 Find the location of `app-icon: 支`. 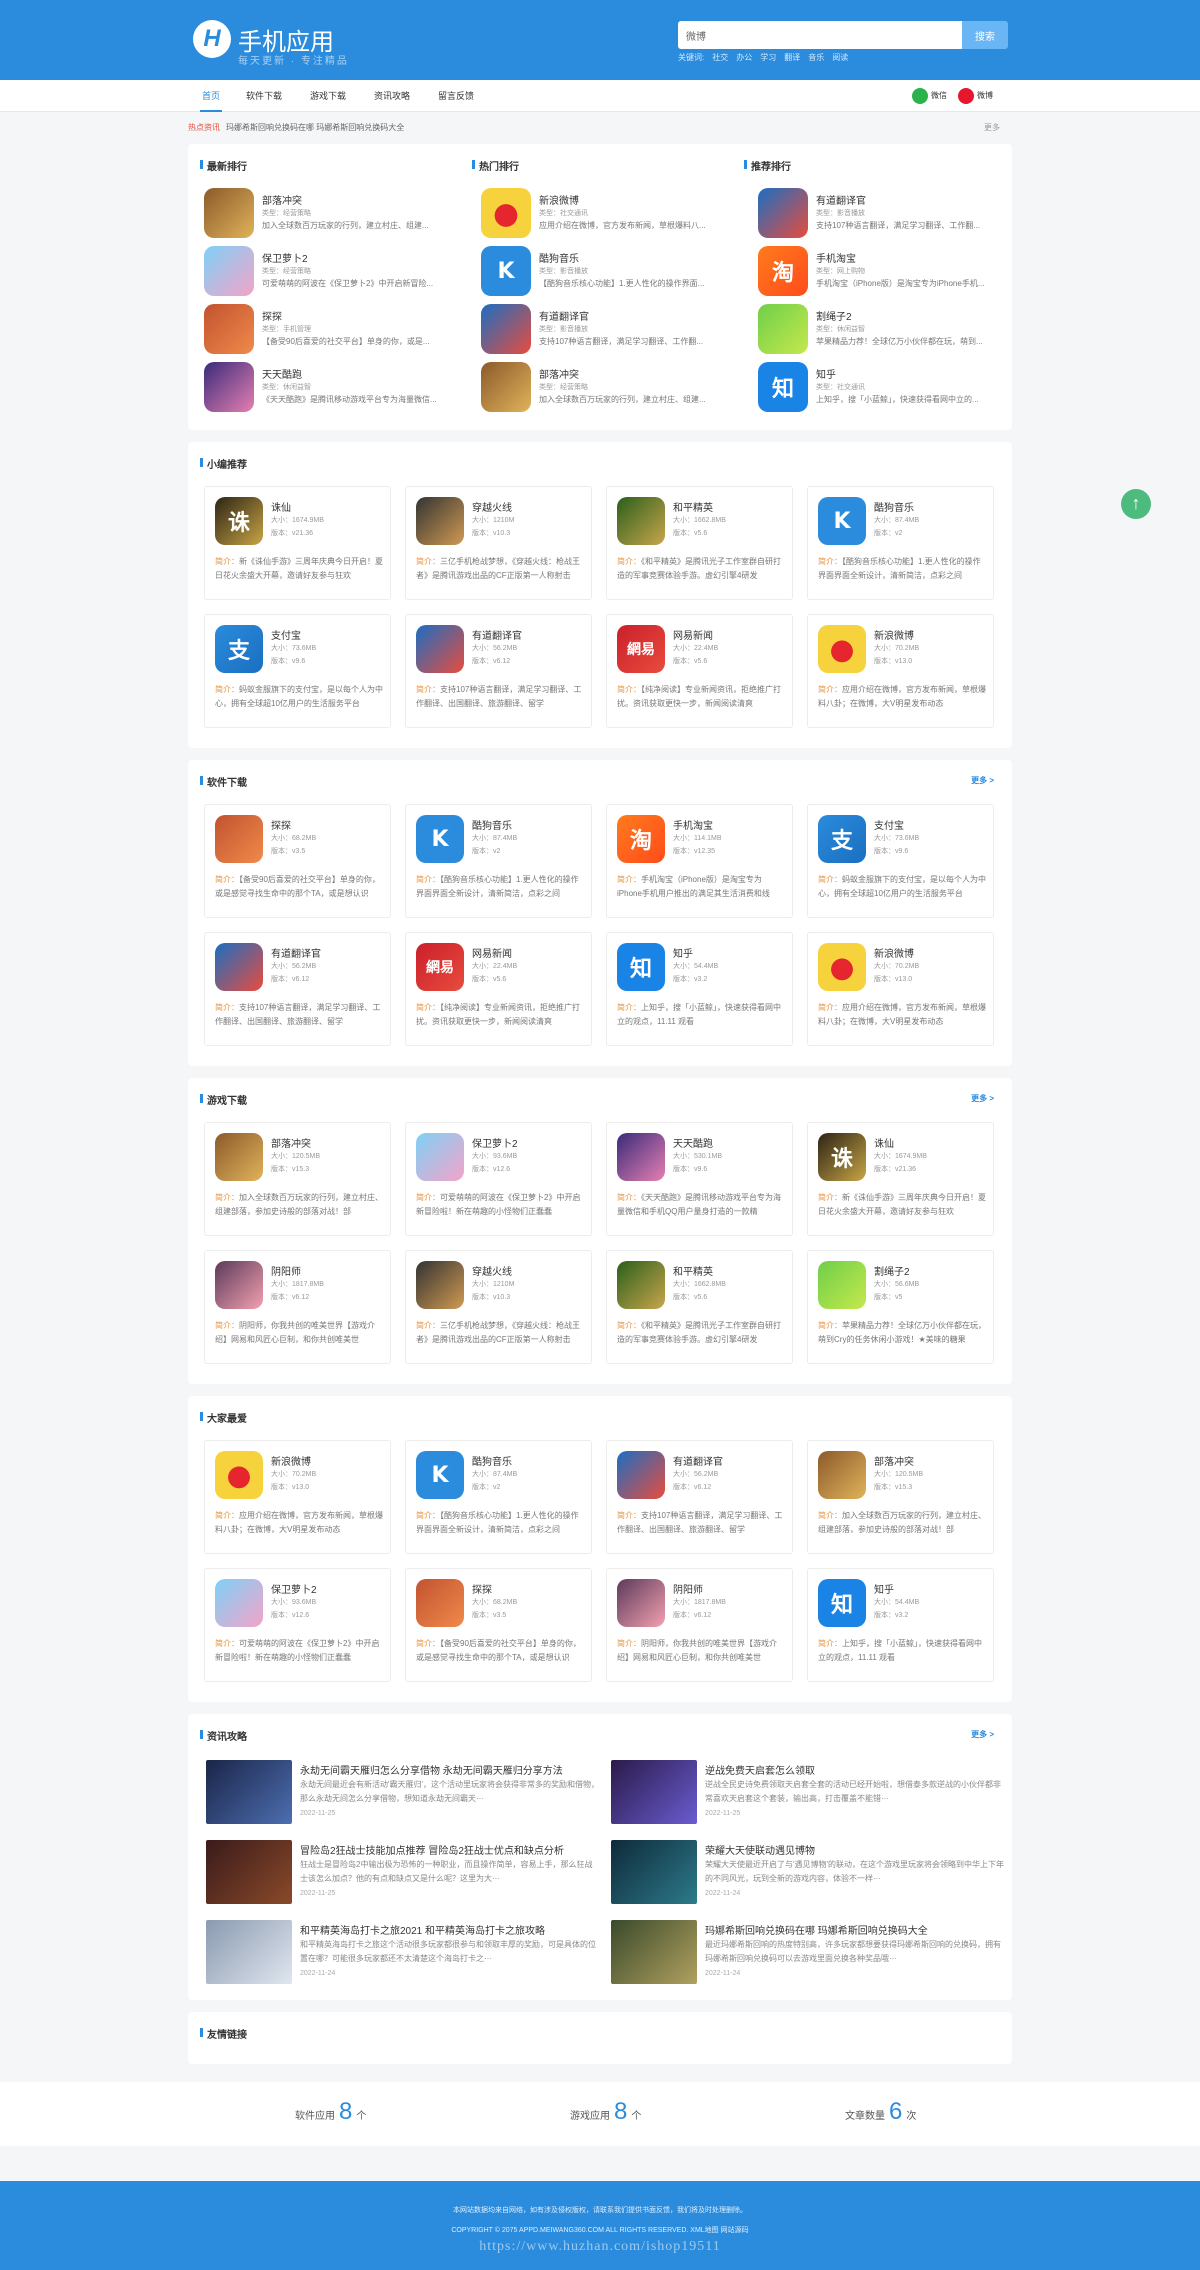

app-icon: 支 is located at coordinates (842, 839).